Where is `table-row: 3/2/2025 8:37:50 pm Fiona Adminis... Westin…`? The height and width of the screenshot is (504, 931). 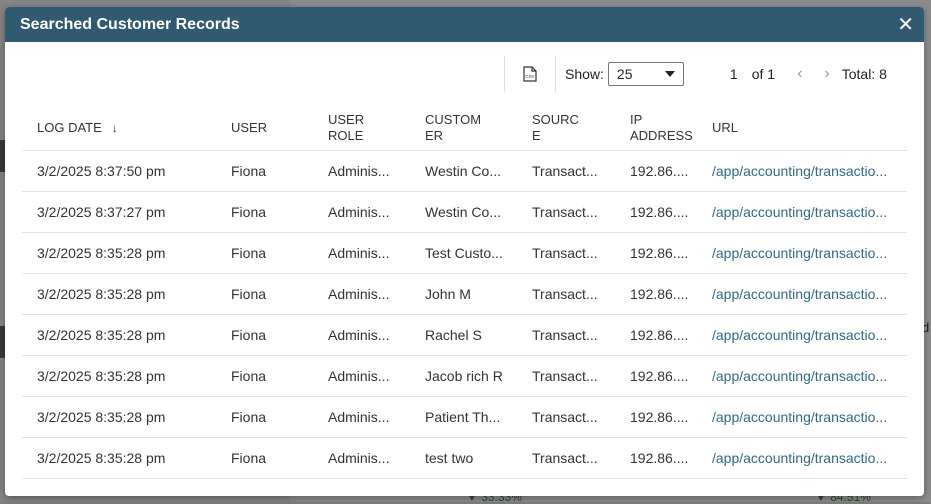
table-row: 3/2/2025 8:37:50 pm Fiona Adminis... Westin… is located at coordinates (464, 171).